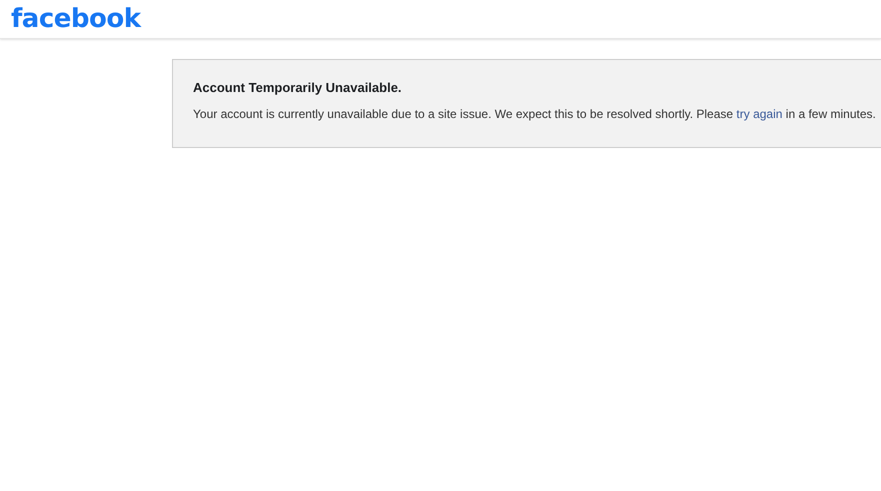  What do you see at coordinates (759, 114) in the screenshot?
I see `try-again-link: try again` at bounding box center [759, 114].